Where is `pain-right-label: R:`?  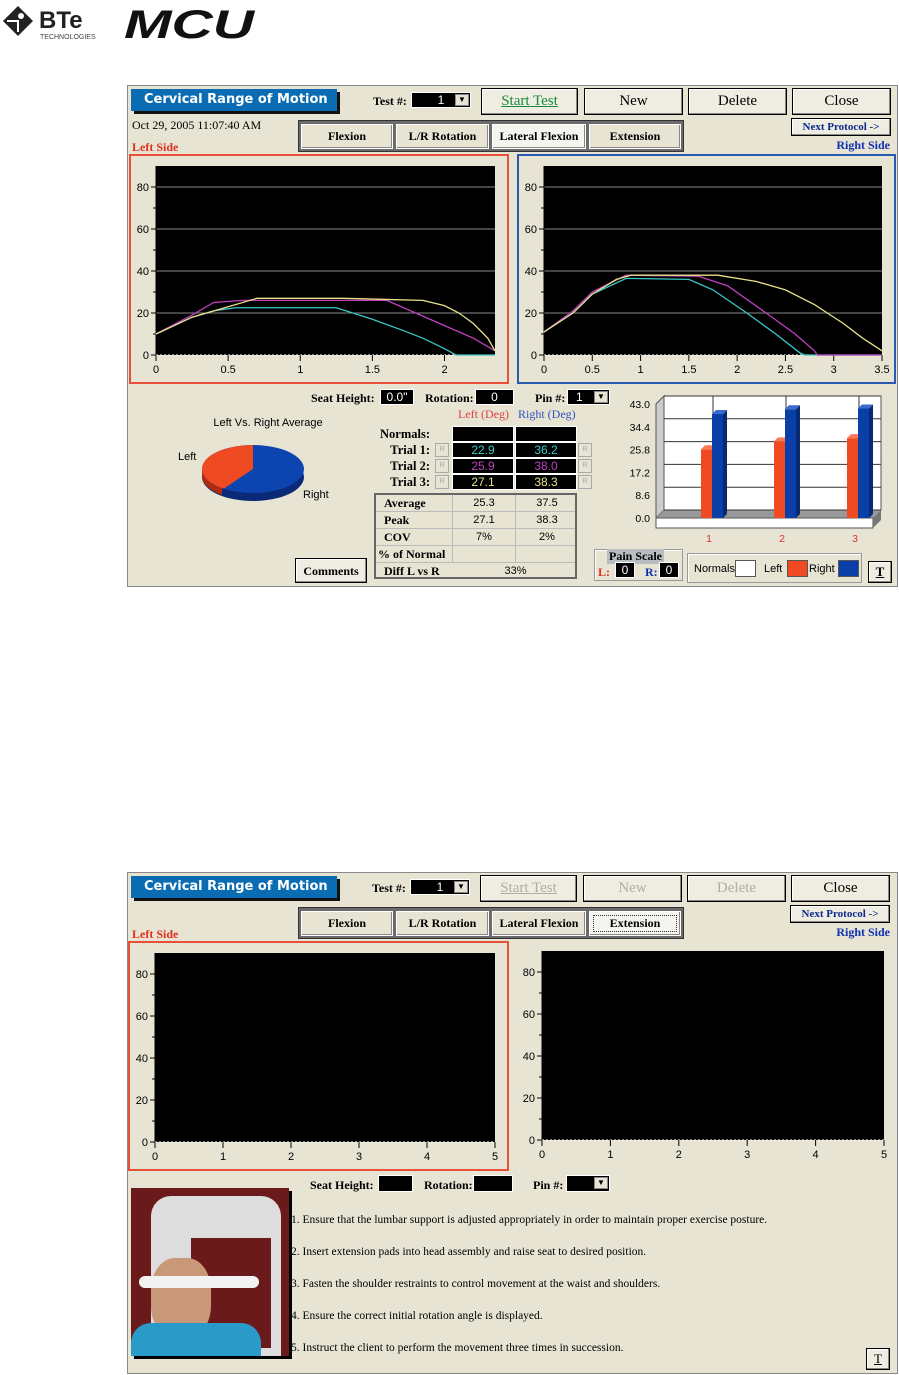 pain-right-label: R: is located at coordinates (651, 572).